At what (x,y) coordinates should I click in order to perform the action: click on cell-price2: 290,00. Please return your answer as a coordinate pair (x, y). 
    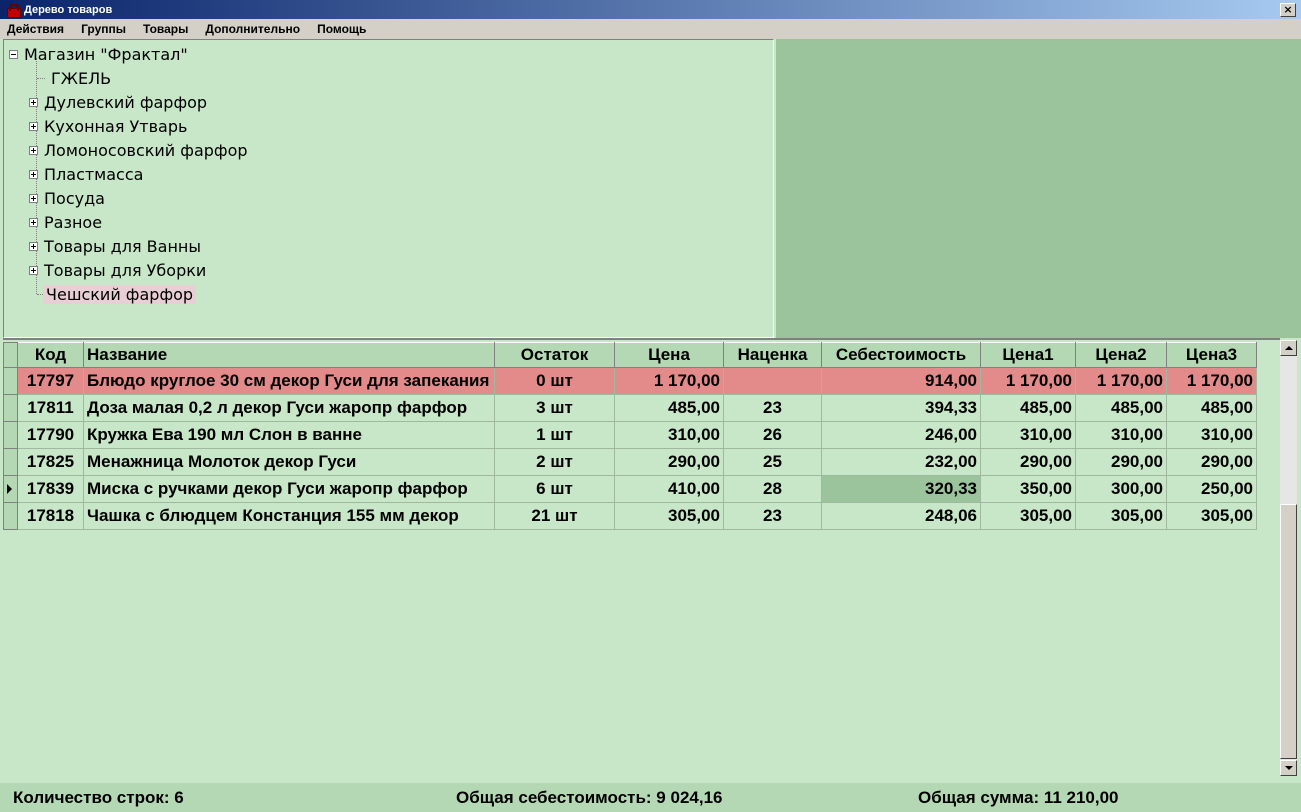
    Looking at the image, I should click on (1121, 462).